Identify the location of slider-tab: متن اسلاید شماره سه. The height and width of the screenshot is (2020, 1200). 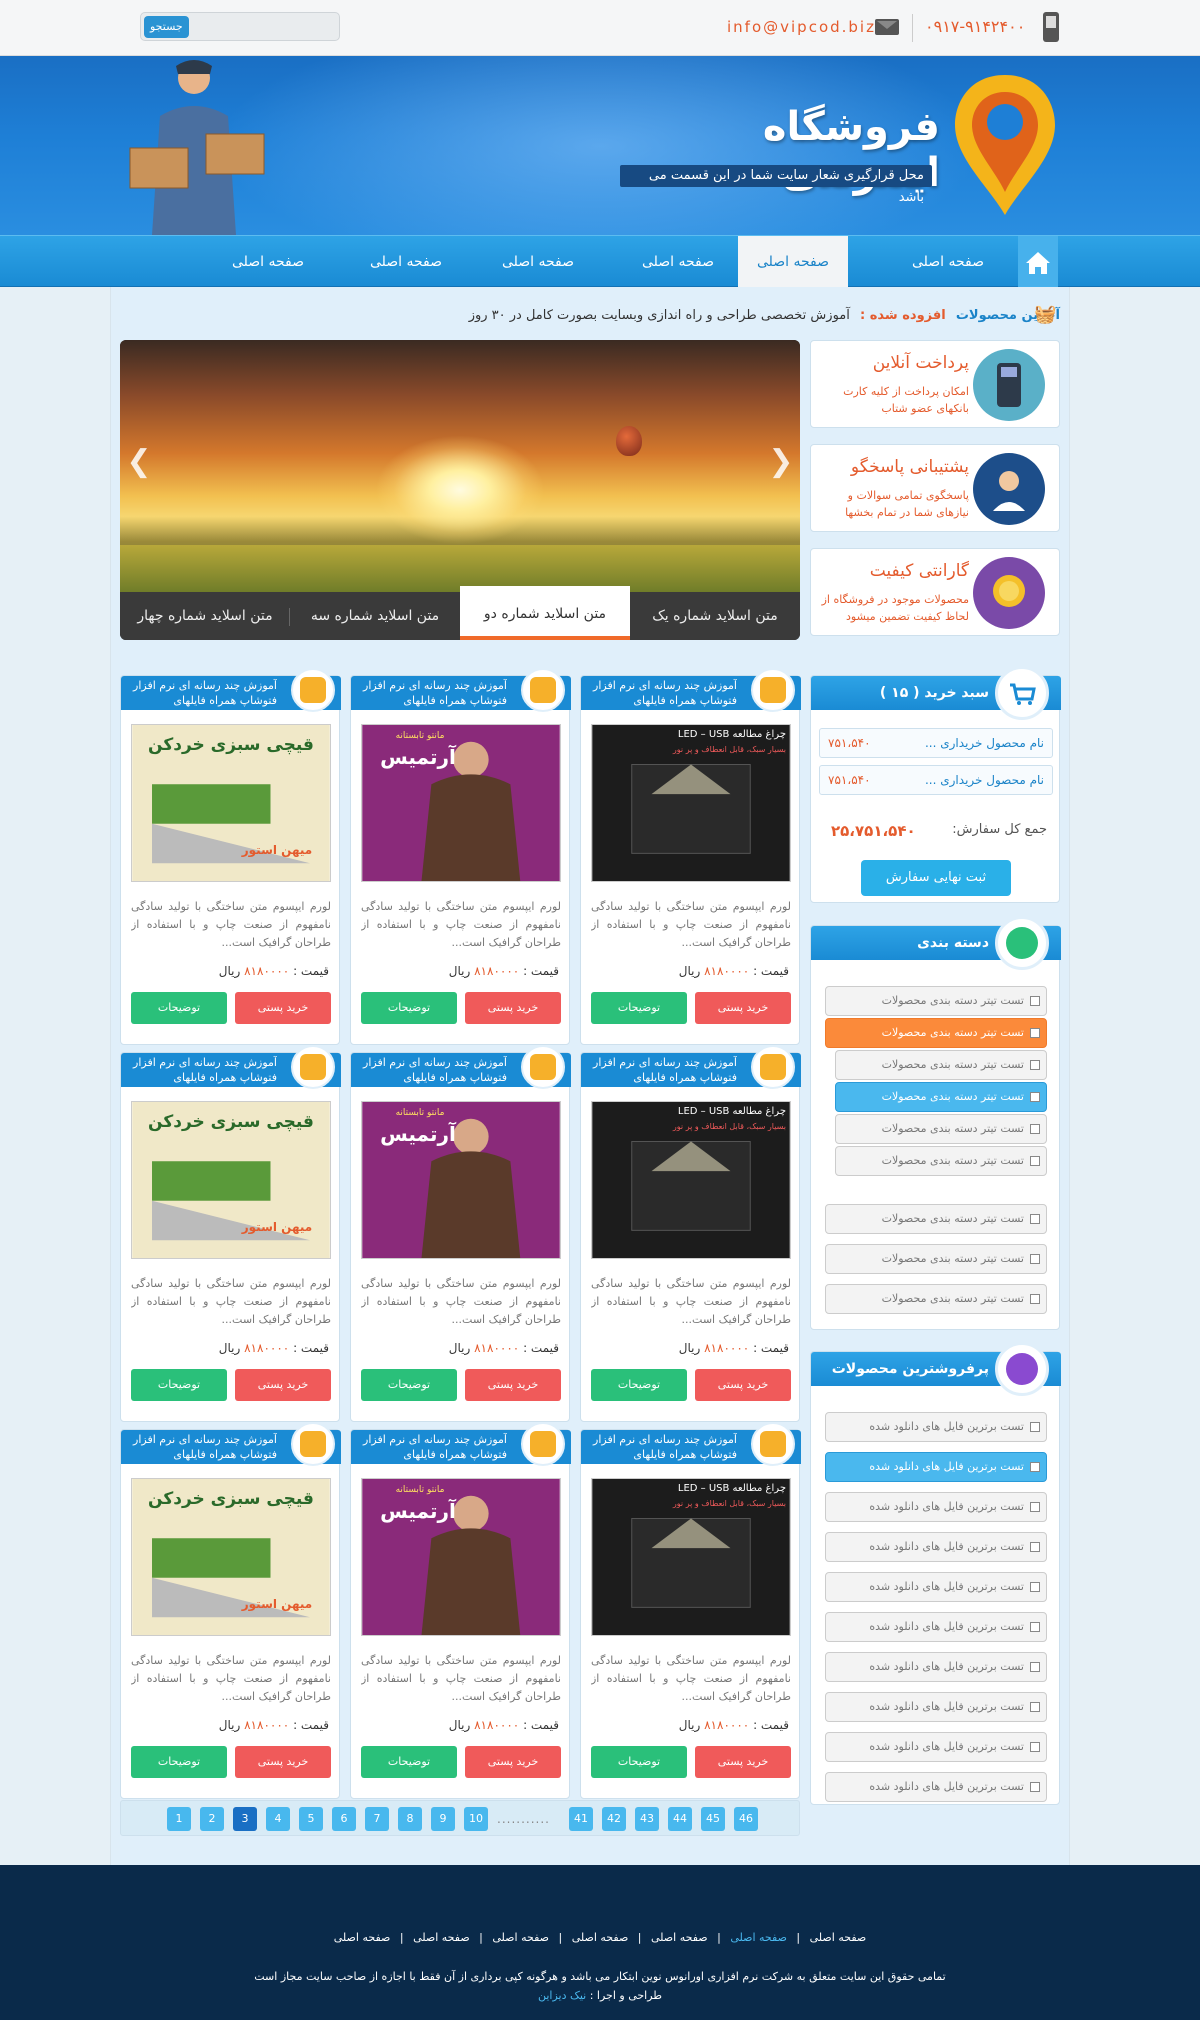
(375, 616).